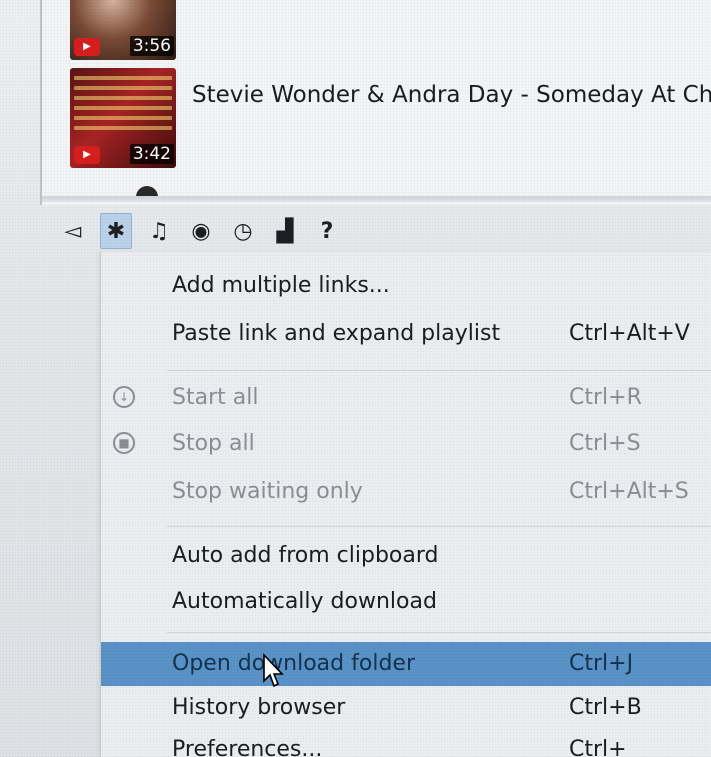 The image size is (711, 757). I want to click on menu-item-stop-all: ■ Stop all Ctrl+S, so click(406, 444).